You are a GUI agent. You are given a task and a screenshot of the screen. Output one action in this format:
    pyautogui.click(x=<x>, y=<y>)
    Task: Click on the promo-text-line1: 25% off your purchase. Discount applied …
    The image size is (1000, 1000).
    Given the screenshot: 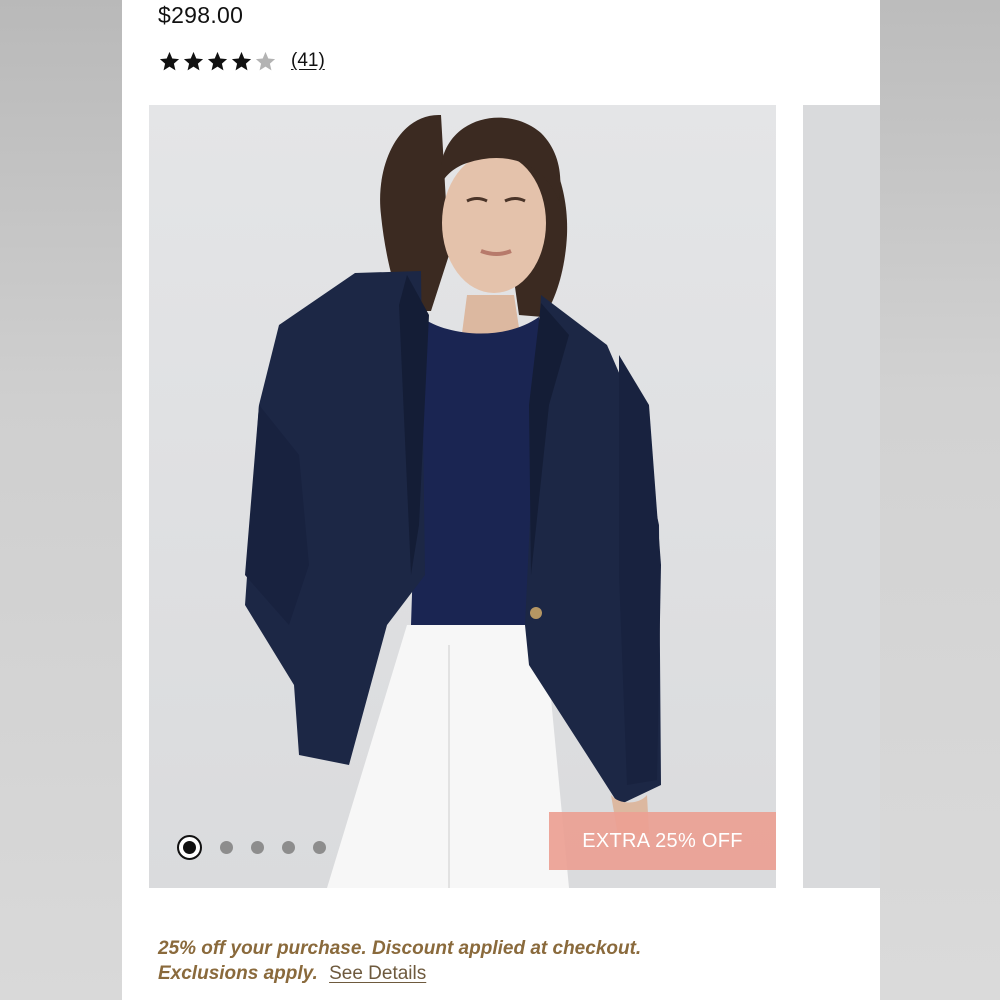 What is the action you would take?
    pyautogui.click(x=400, y=948)
    